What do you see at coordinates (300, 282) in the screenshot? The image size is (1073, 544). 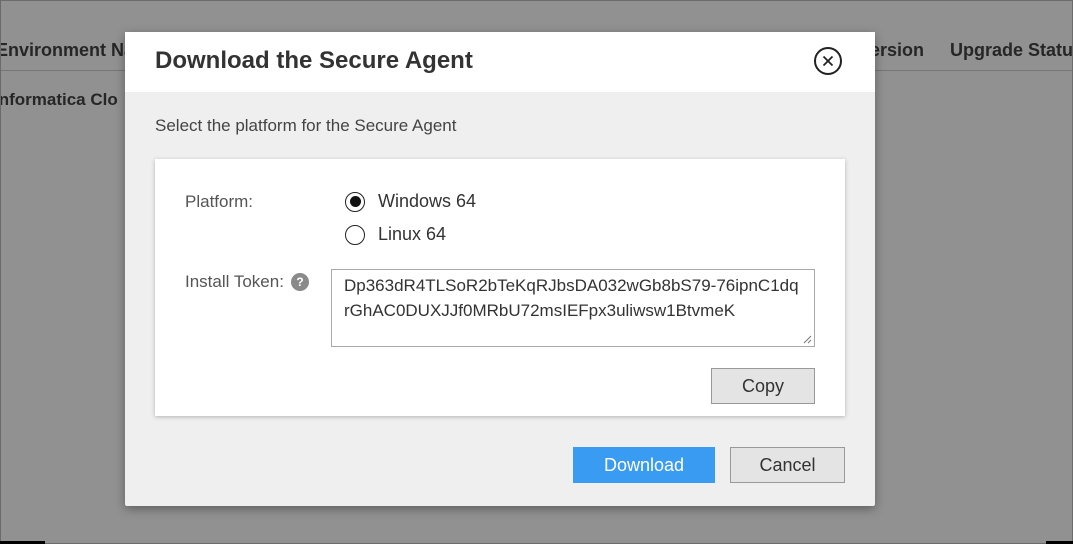 I see `help-icon: ?` at bounding box center [300, 282].